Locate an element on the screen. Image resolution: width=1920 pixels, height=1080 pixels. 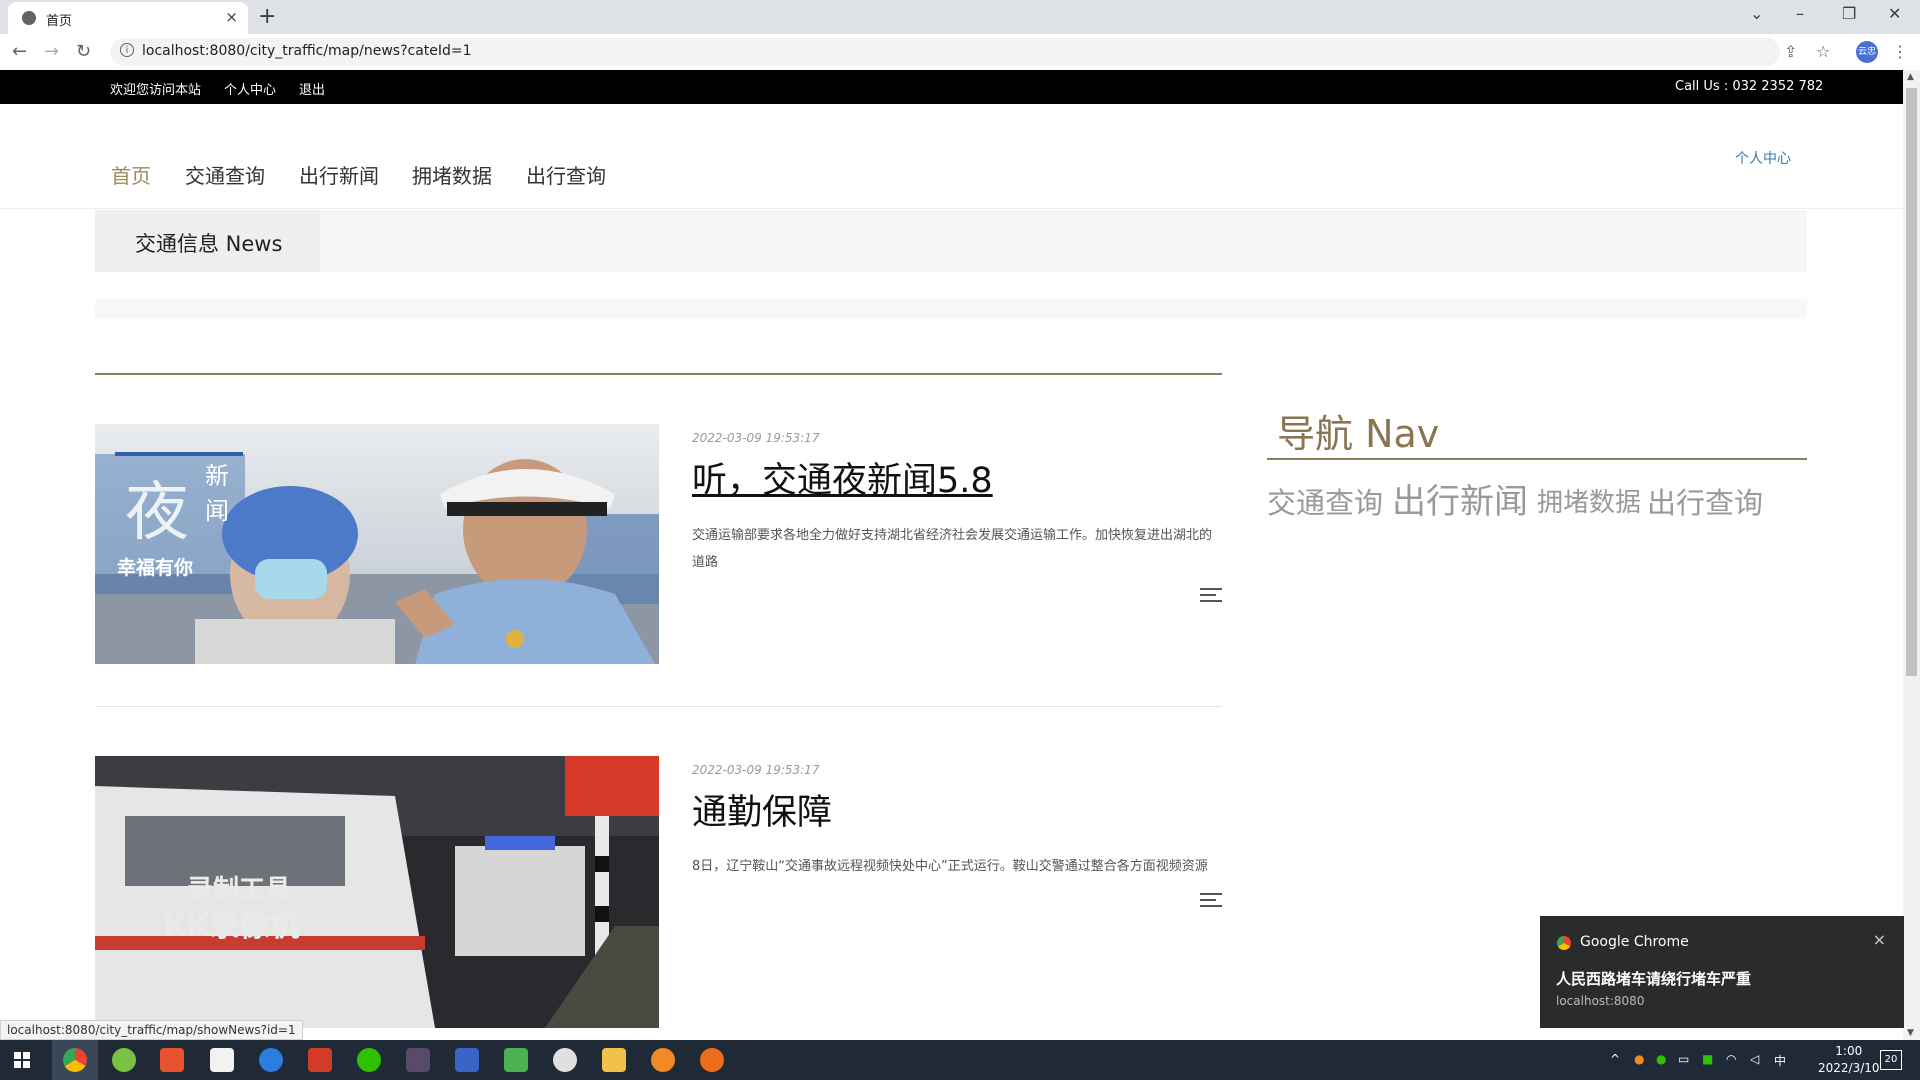
app-orange-icon is located at coordinates (172, 1060).